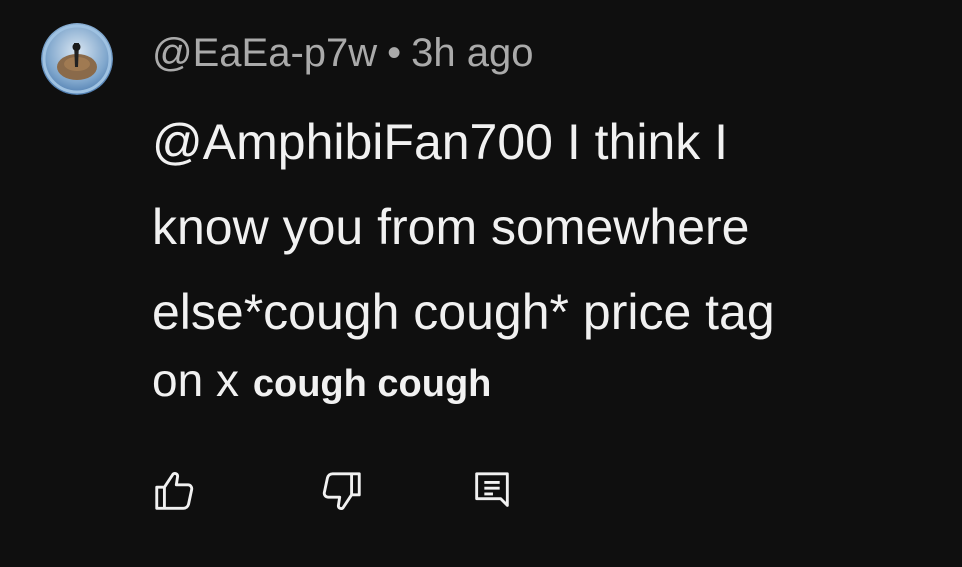  What do you see at coordinates (463, 312) in the screenshot?
I see `comment-text-line: else*cough cough* price tag` at bounding box center [463, 312].